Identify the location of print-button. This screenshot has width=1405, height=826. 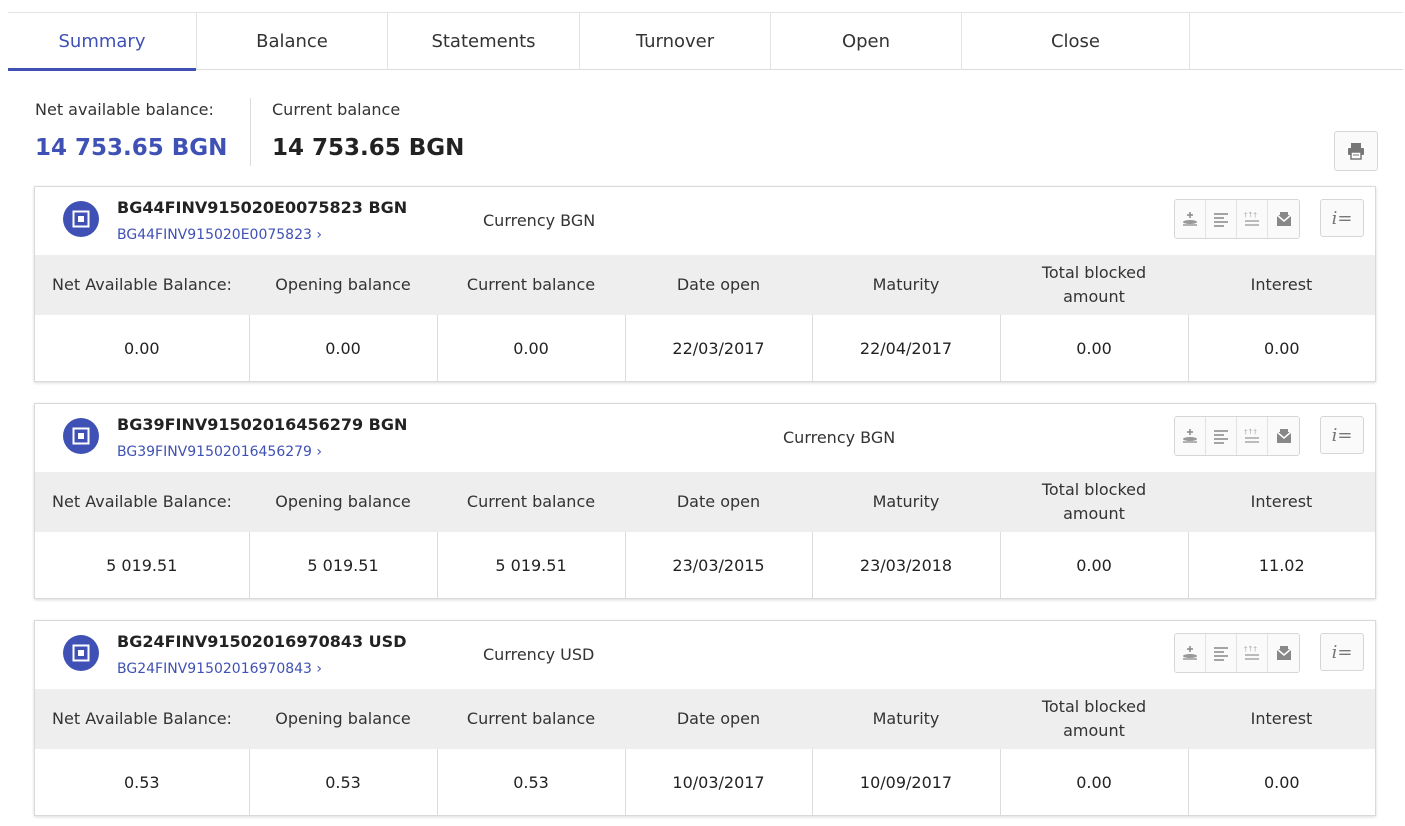
(1356, 151).